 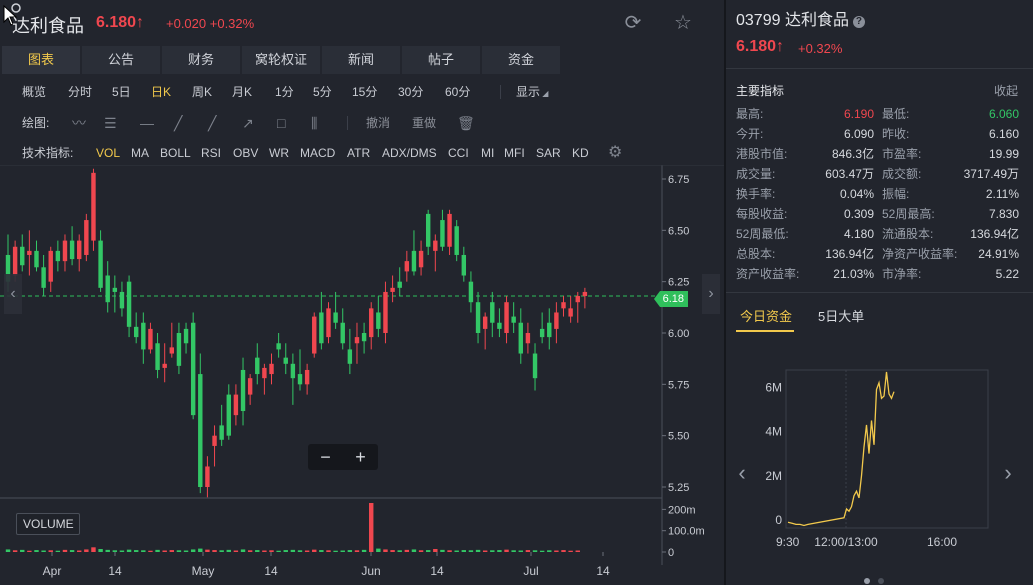 I want to click on refresh-icon: ⟳, so click(x=633, y=23).